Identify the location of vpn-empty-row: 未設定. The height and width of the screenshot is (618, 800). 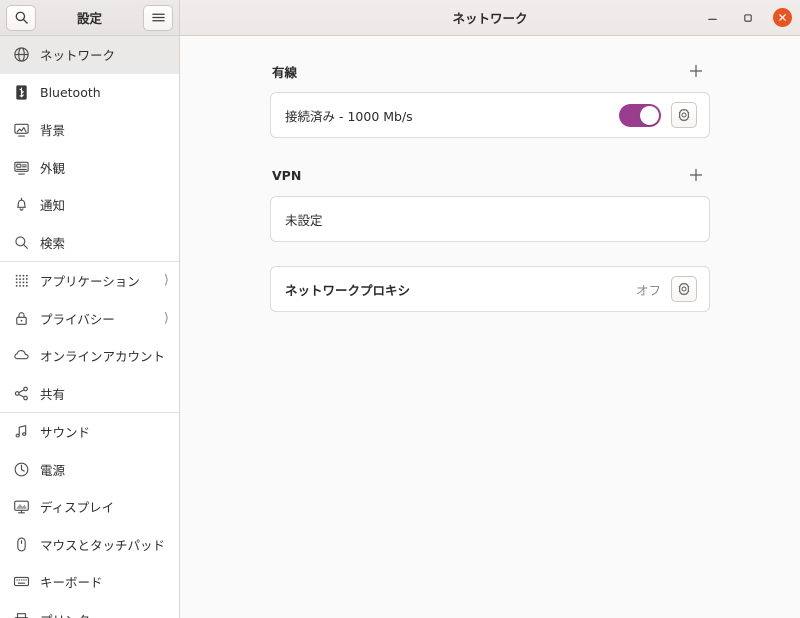
(490, 219).